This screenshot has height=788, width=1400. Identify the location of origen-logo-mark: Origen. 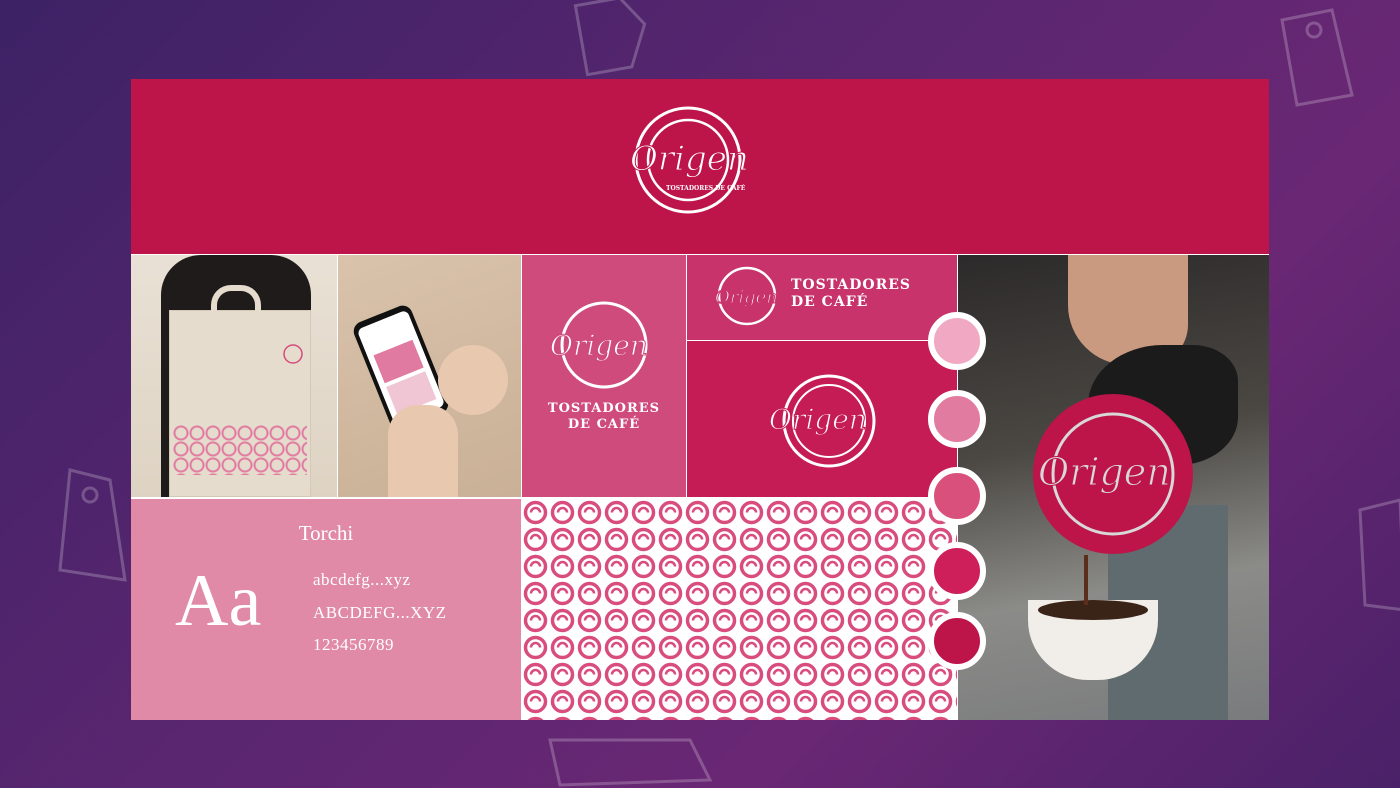
(822, 421).